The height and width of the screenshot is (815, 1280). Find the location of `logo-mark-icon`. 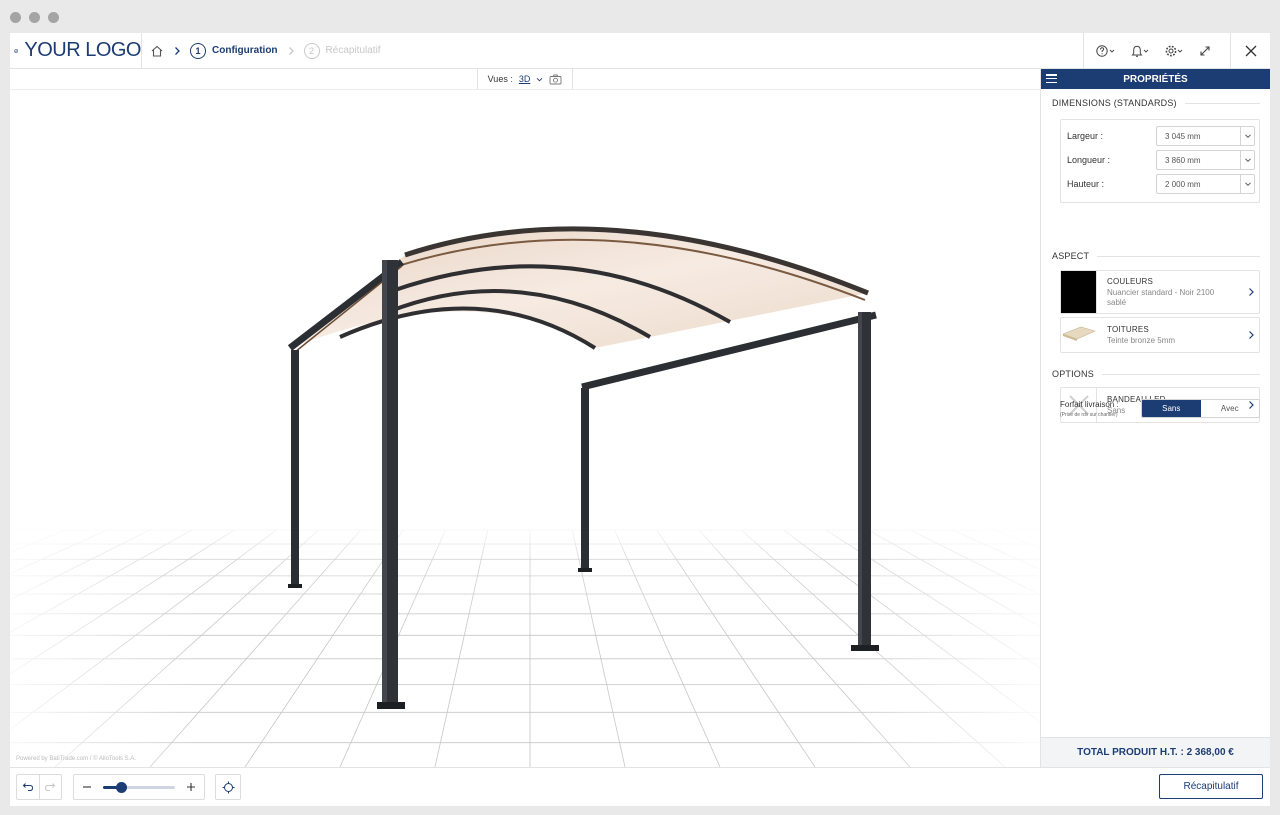

logo-mark-icon is located at coordinates (16, 50).